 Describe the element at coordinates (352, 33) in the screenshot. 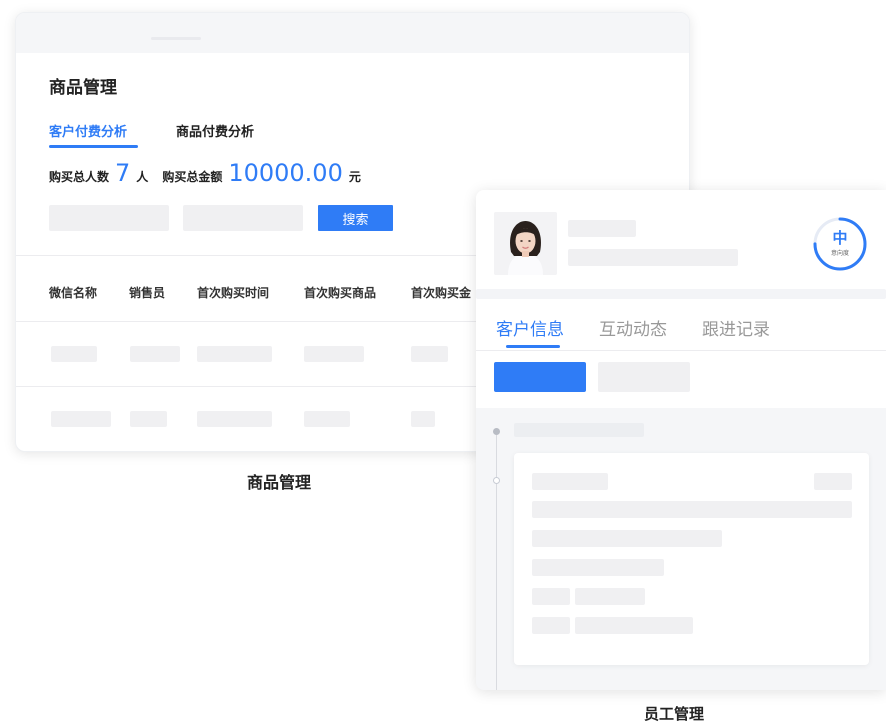

I see `window-topbar` at that location.